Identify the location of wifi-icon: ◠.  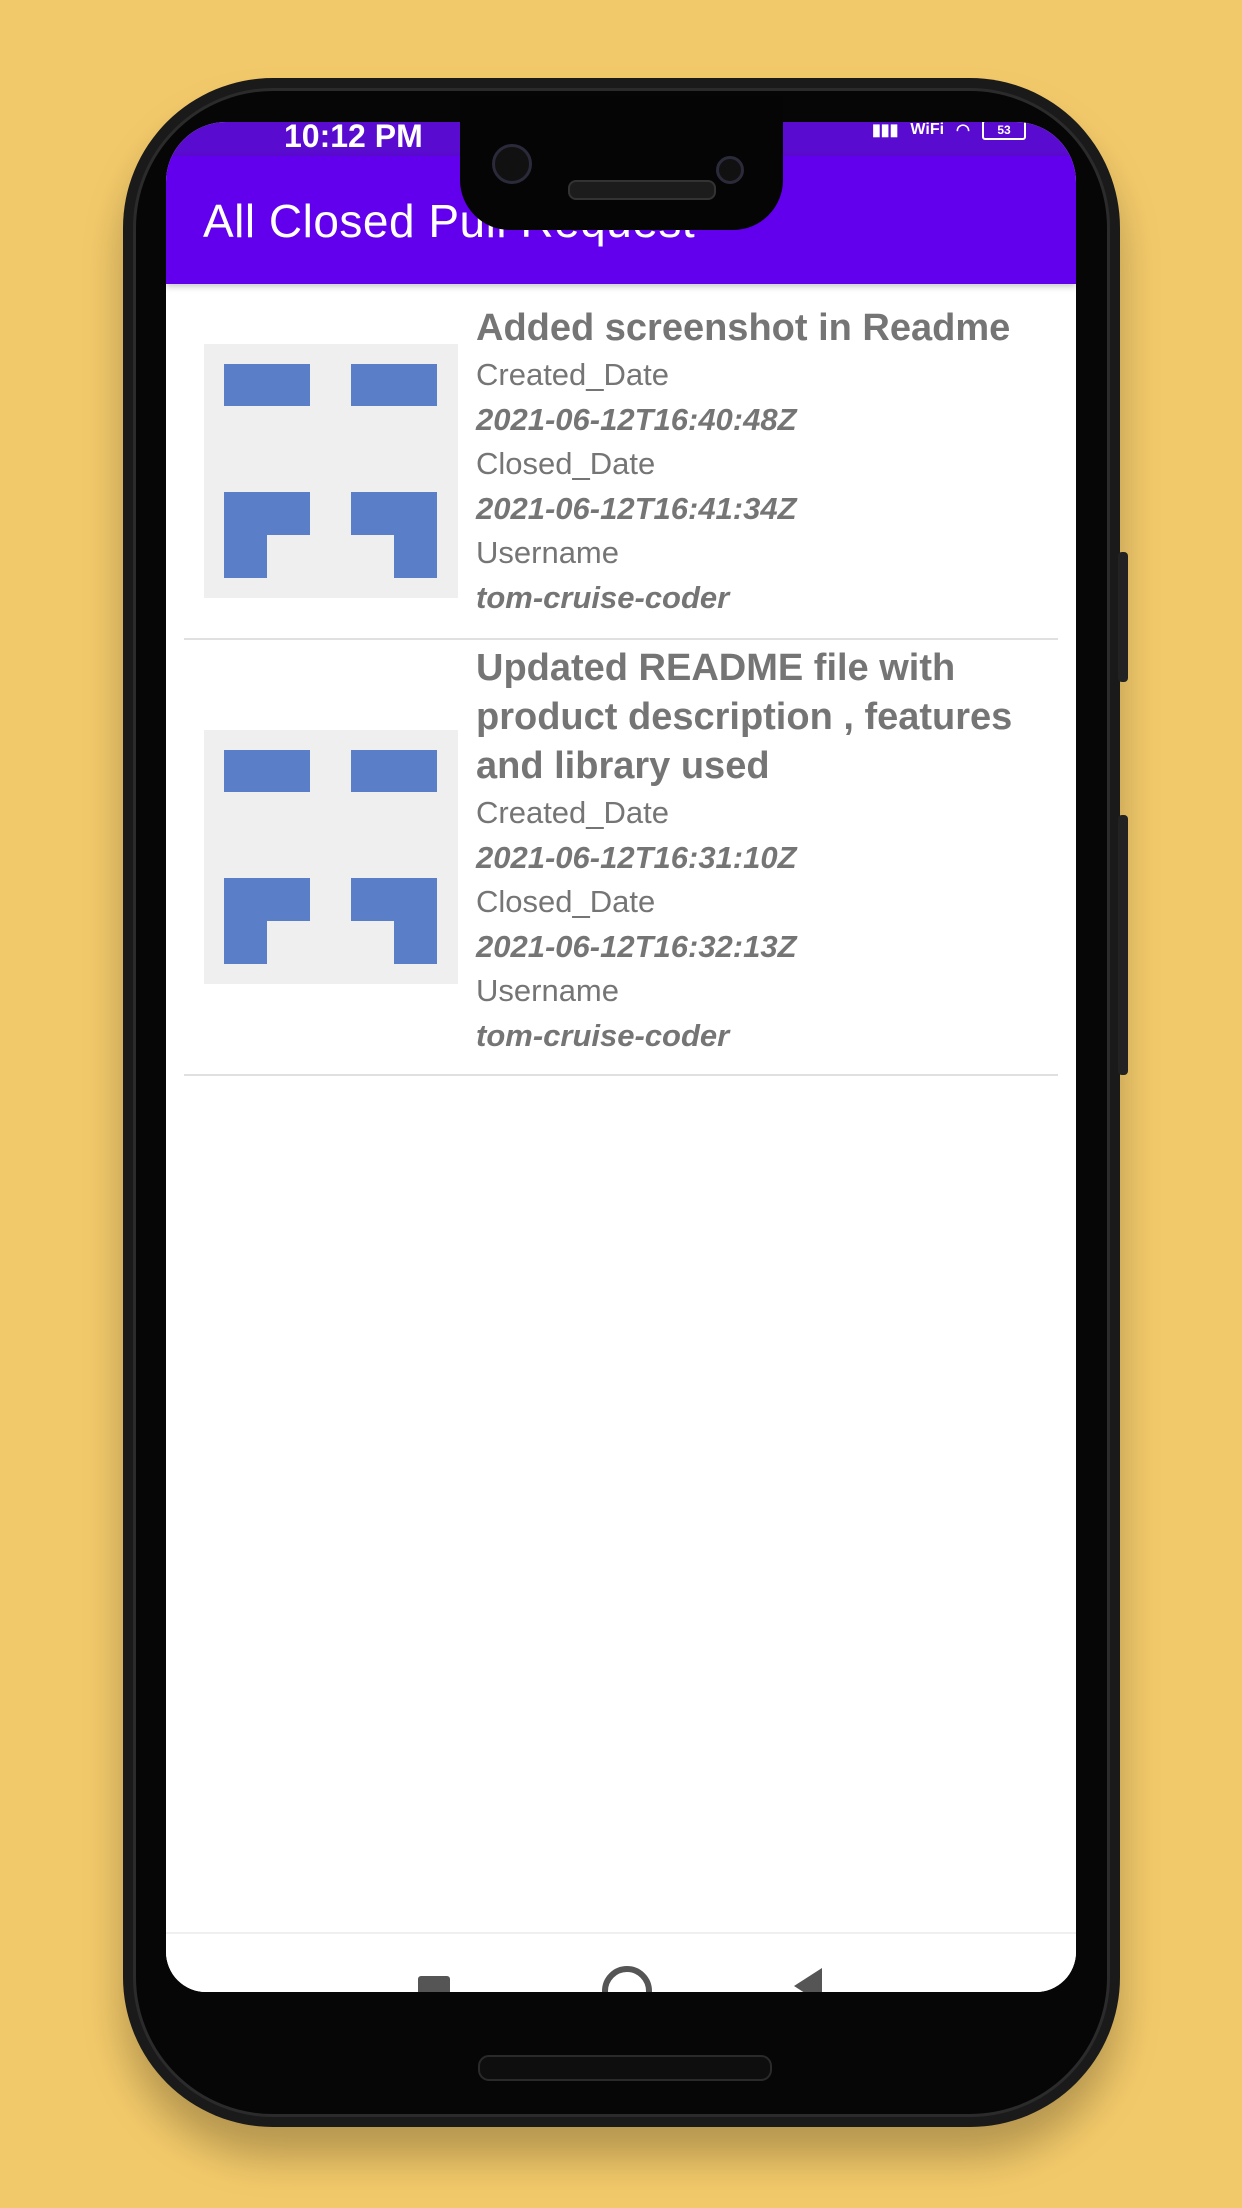
(963, 130).